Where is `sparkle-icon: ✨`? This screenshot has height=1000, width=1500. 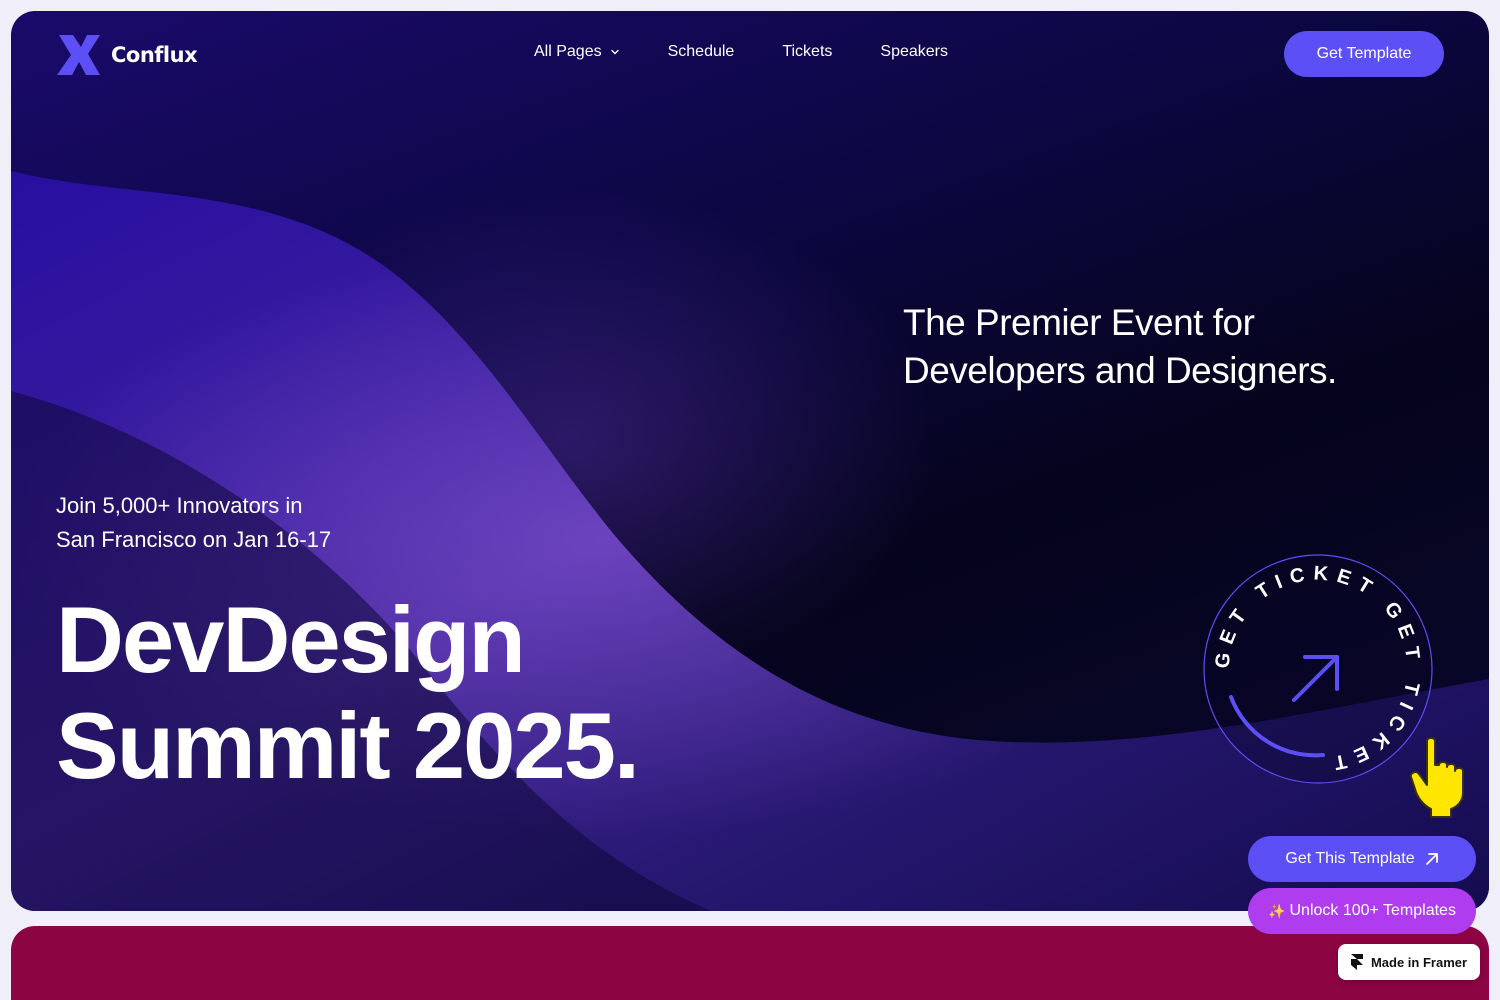 sparkle-icon: ✨ is located at coordinates (1277, 910).